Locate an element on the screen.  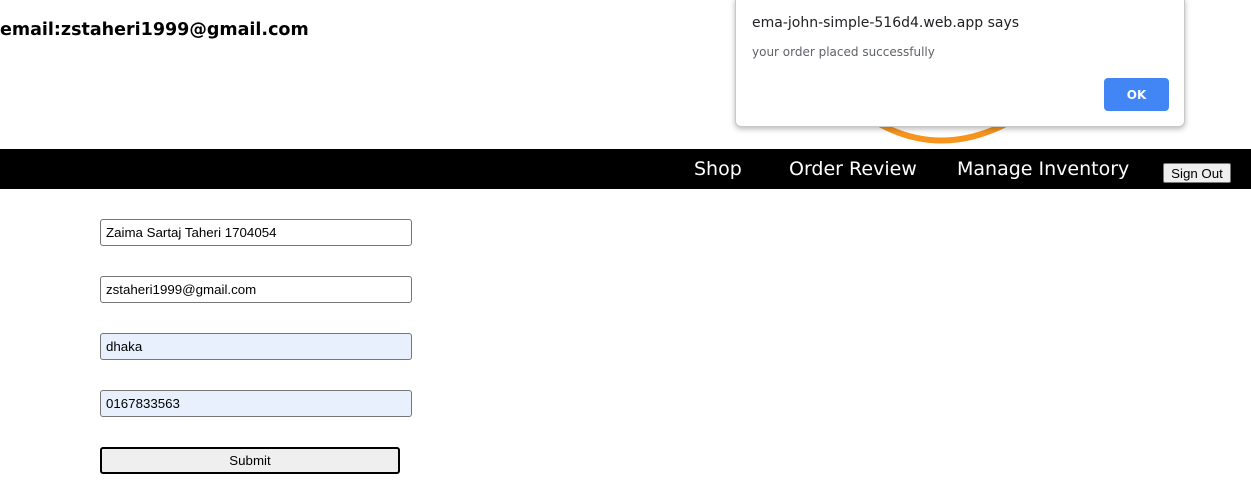
name-field is located at coordinates (256, 232).